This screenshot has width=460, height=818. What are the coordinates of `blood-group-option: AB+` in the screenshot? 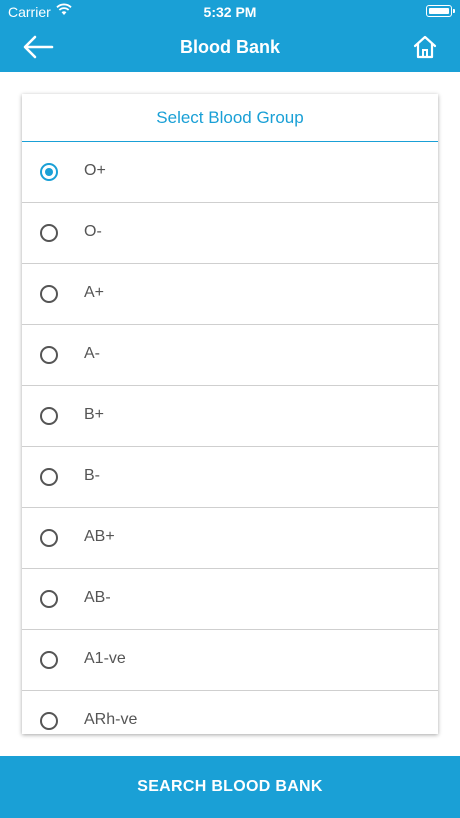 It's located at (230, 538).